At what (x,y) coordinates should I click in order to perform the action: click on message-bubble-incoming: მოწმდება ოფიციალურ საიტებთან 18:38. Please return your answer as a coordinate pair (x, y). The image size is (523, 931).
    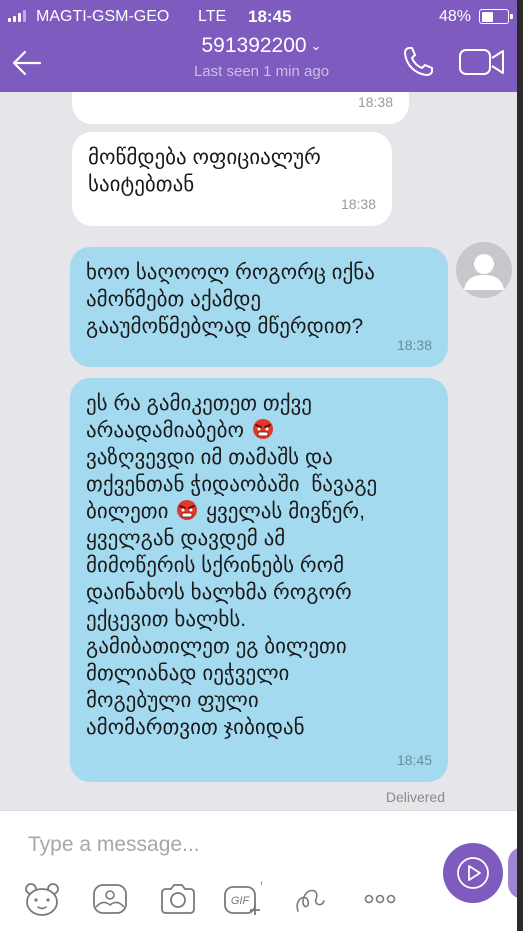
    Looking at the image, I should click on (232, 179).